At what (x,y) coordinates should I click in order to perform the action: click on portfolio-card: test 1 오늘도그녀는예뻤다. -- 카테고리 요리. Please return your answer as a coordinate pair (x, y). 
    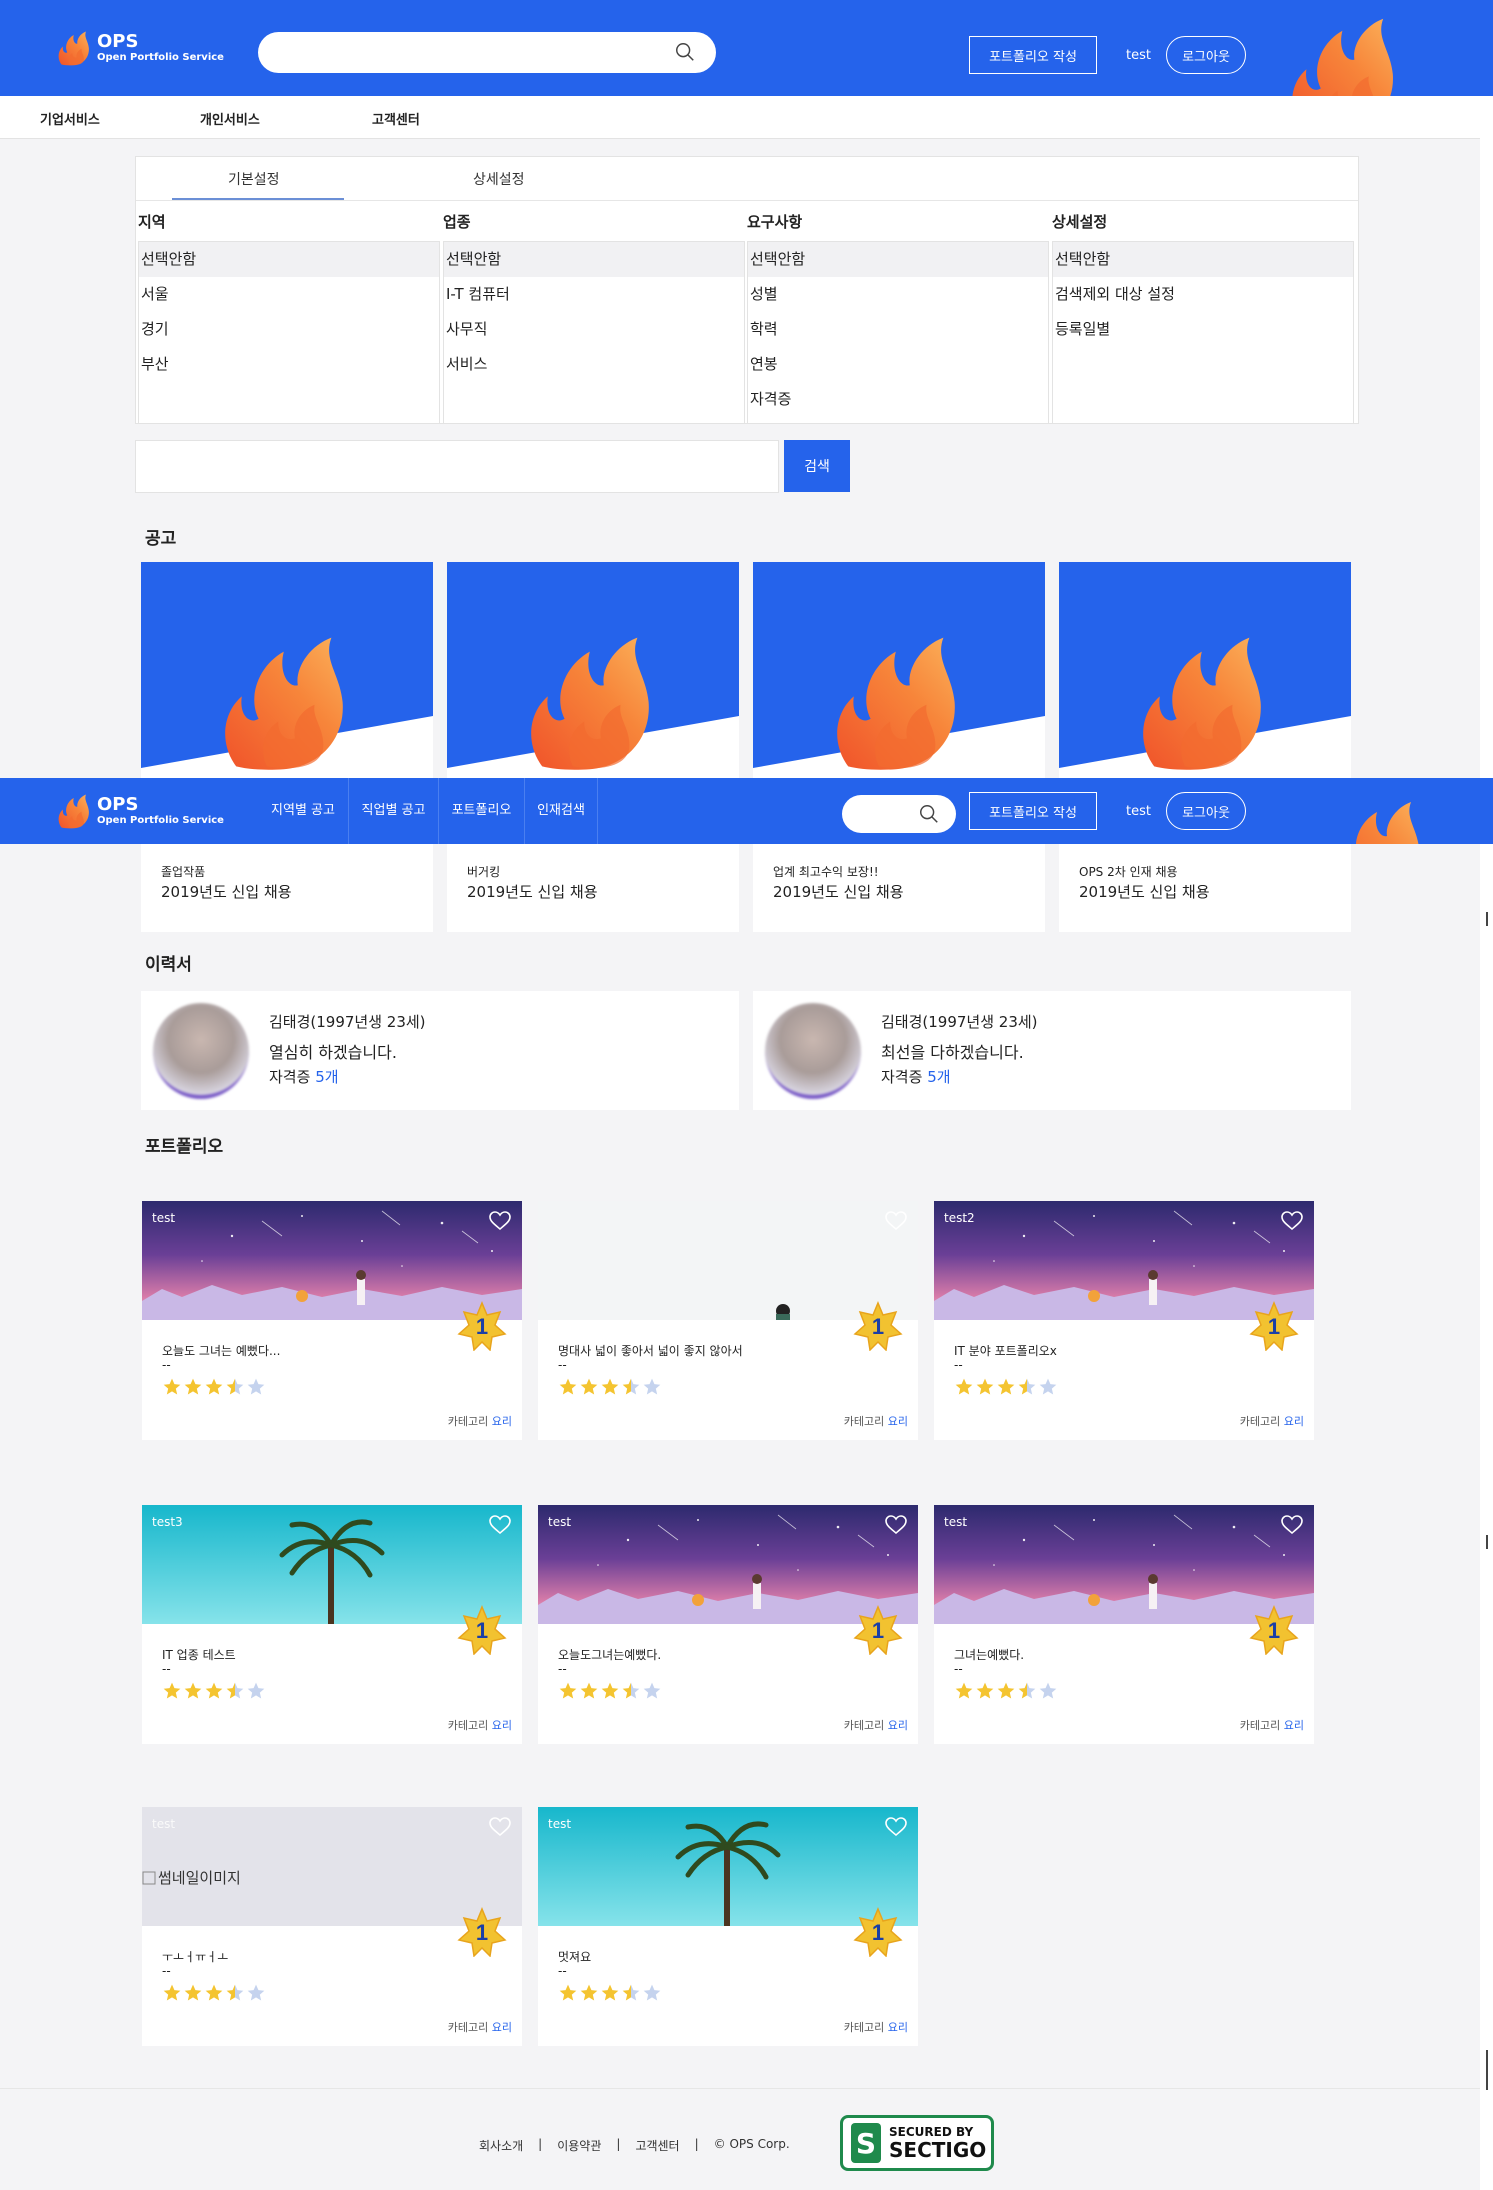
    Looking at the image, I should click on (728, 1624).